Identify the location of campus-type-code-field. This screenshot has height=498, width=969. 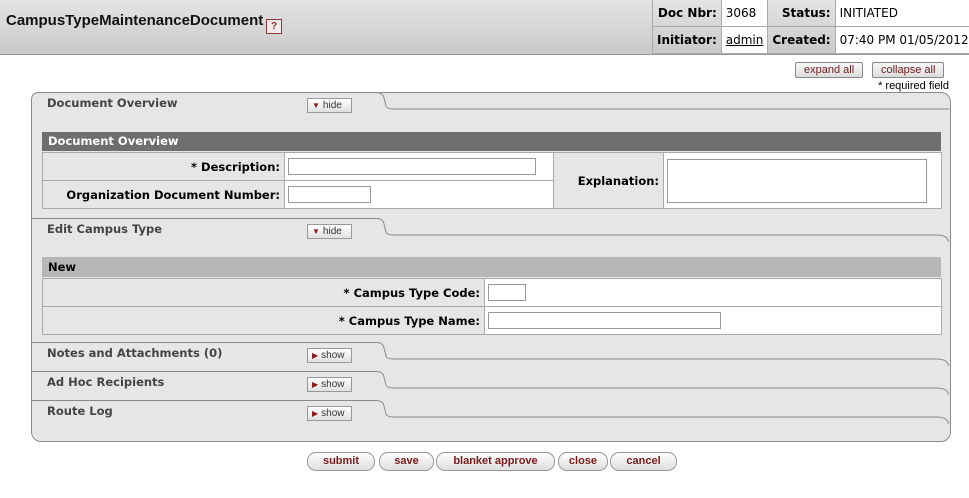
(507, 292).